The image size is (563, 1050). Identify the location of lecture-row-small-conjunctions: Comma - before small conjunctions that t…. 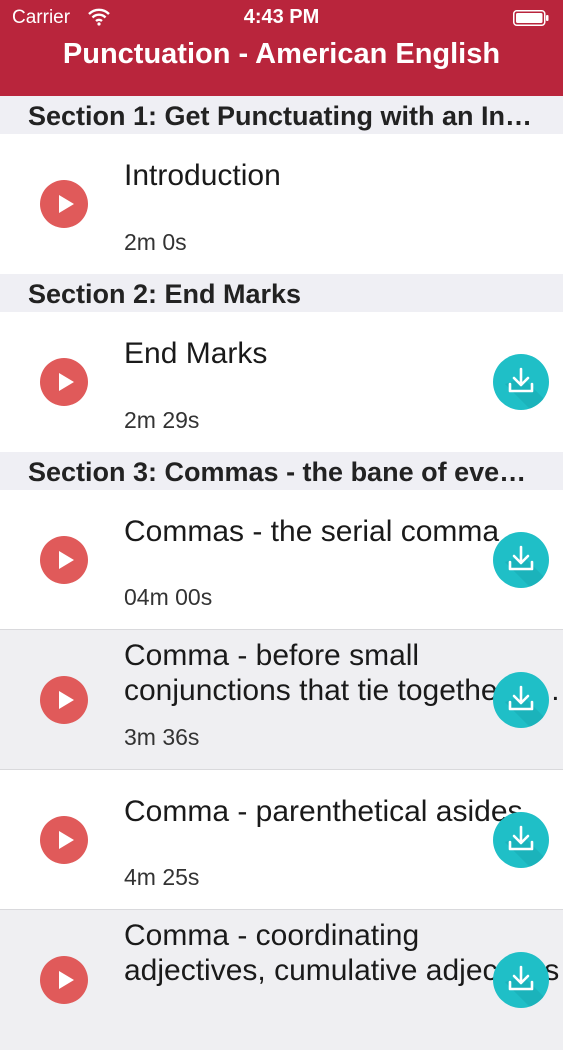
(281, 700).